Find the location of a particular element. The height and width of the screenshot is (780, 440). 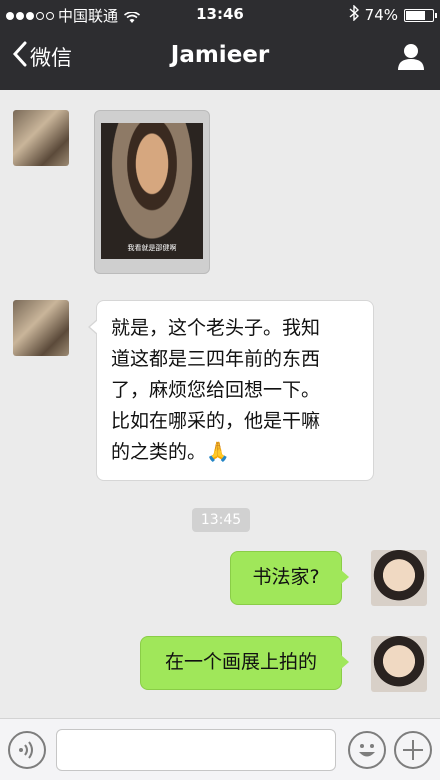

message-input is located at coordinates (196, 750).